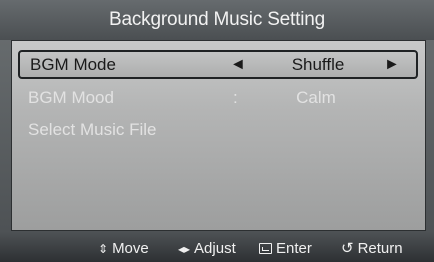 The height and width of the screenshot is (262, 434). I want to click on help-enter-label: Enter, so click(294, 248).